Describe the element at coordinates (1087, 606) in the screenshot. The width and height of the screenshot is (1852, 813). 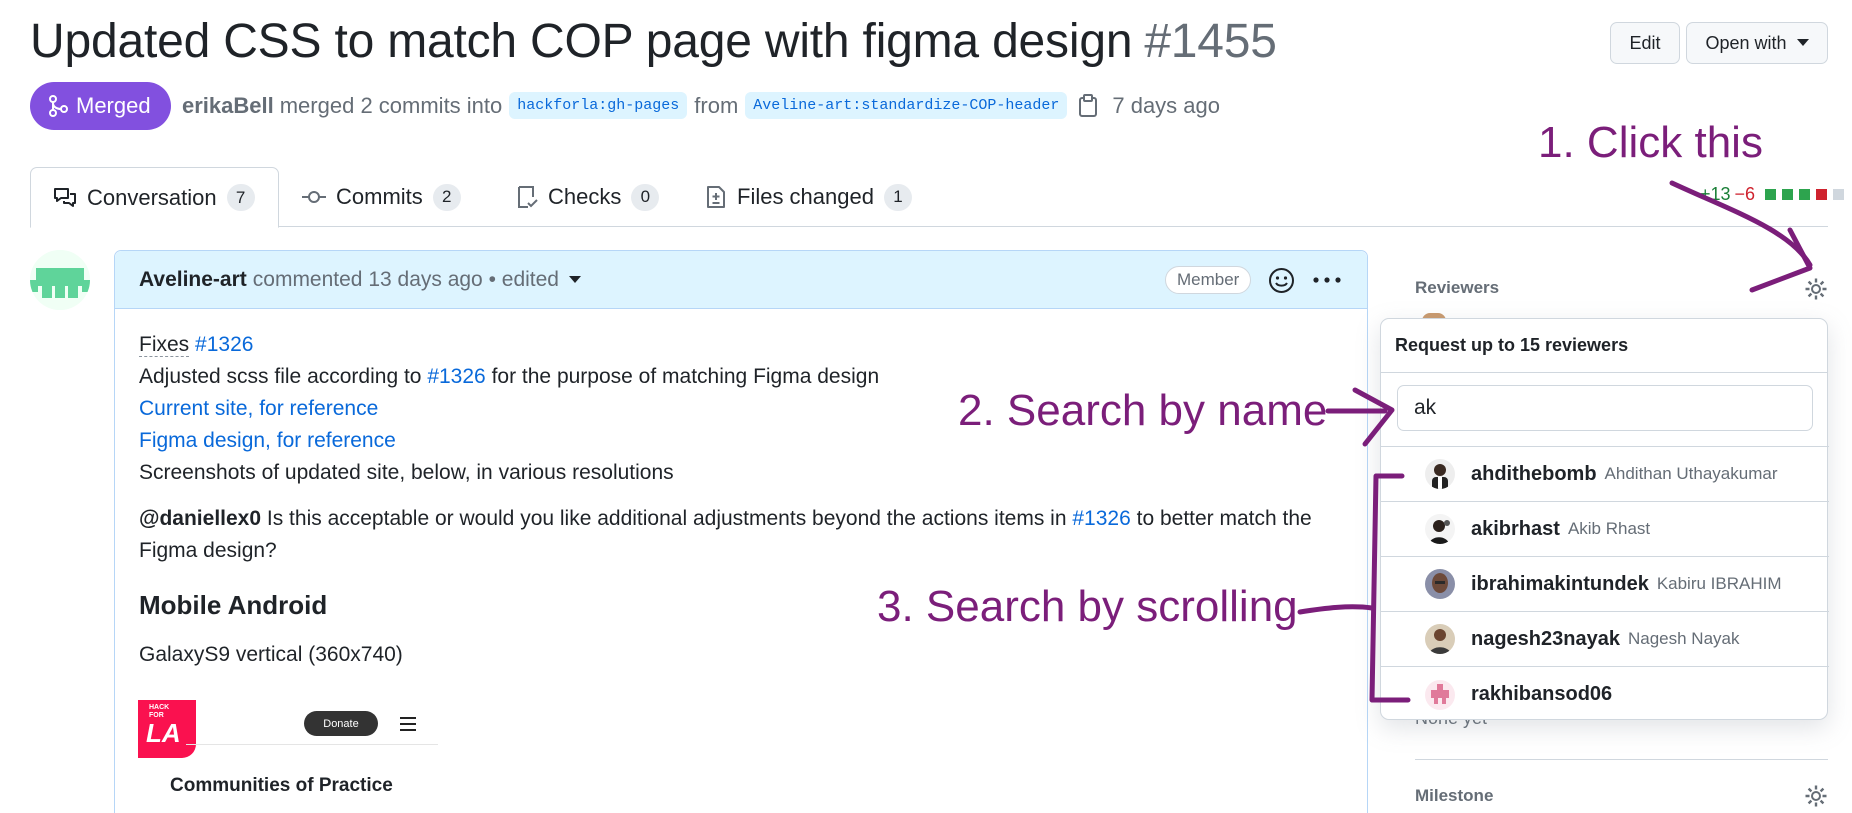
I see `annotation-search-scrolling: 3. Search by scrolling` at that location.